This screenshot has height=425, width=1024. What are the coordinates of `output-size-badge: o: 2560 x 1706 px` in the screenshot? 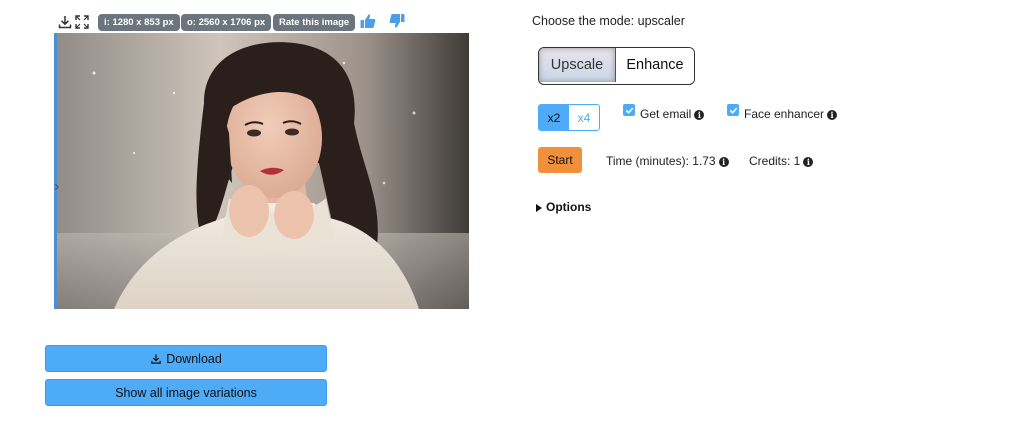 It's located at (226, 22).